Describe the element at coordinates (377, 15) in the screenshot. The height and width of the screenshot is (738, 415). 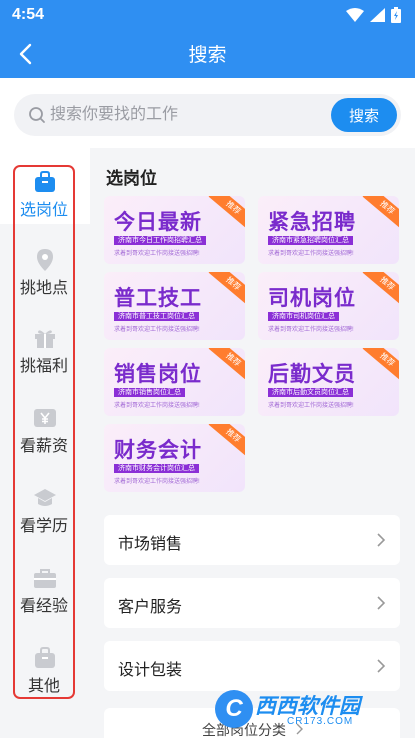
I see `signal-icon` at that location.